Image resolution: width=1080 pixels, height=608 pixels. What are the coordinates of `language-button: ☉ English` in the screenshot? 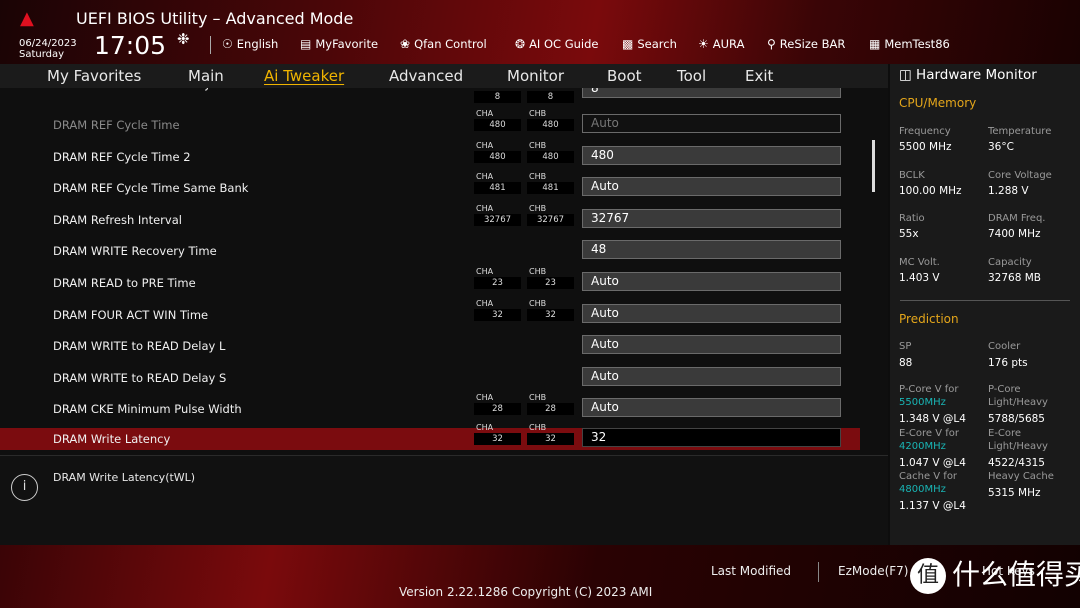 It's located at (250, 44).